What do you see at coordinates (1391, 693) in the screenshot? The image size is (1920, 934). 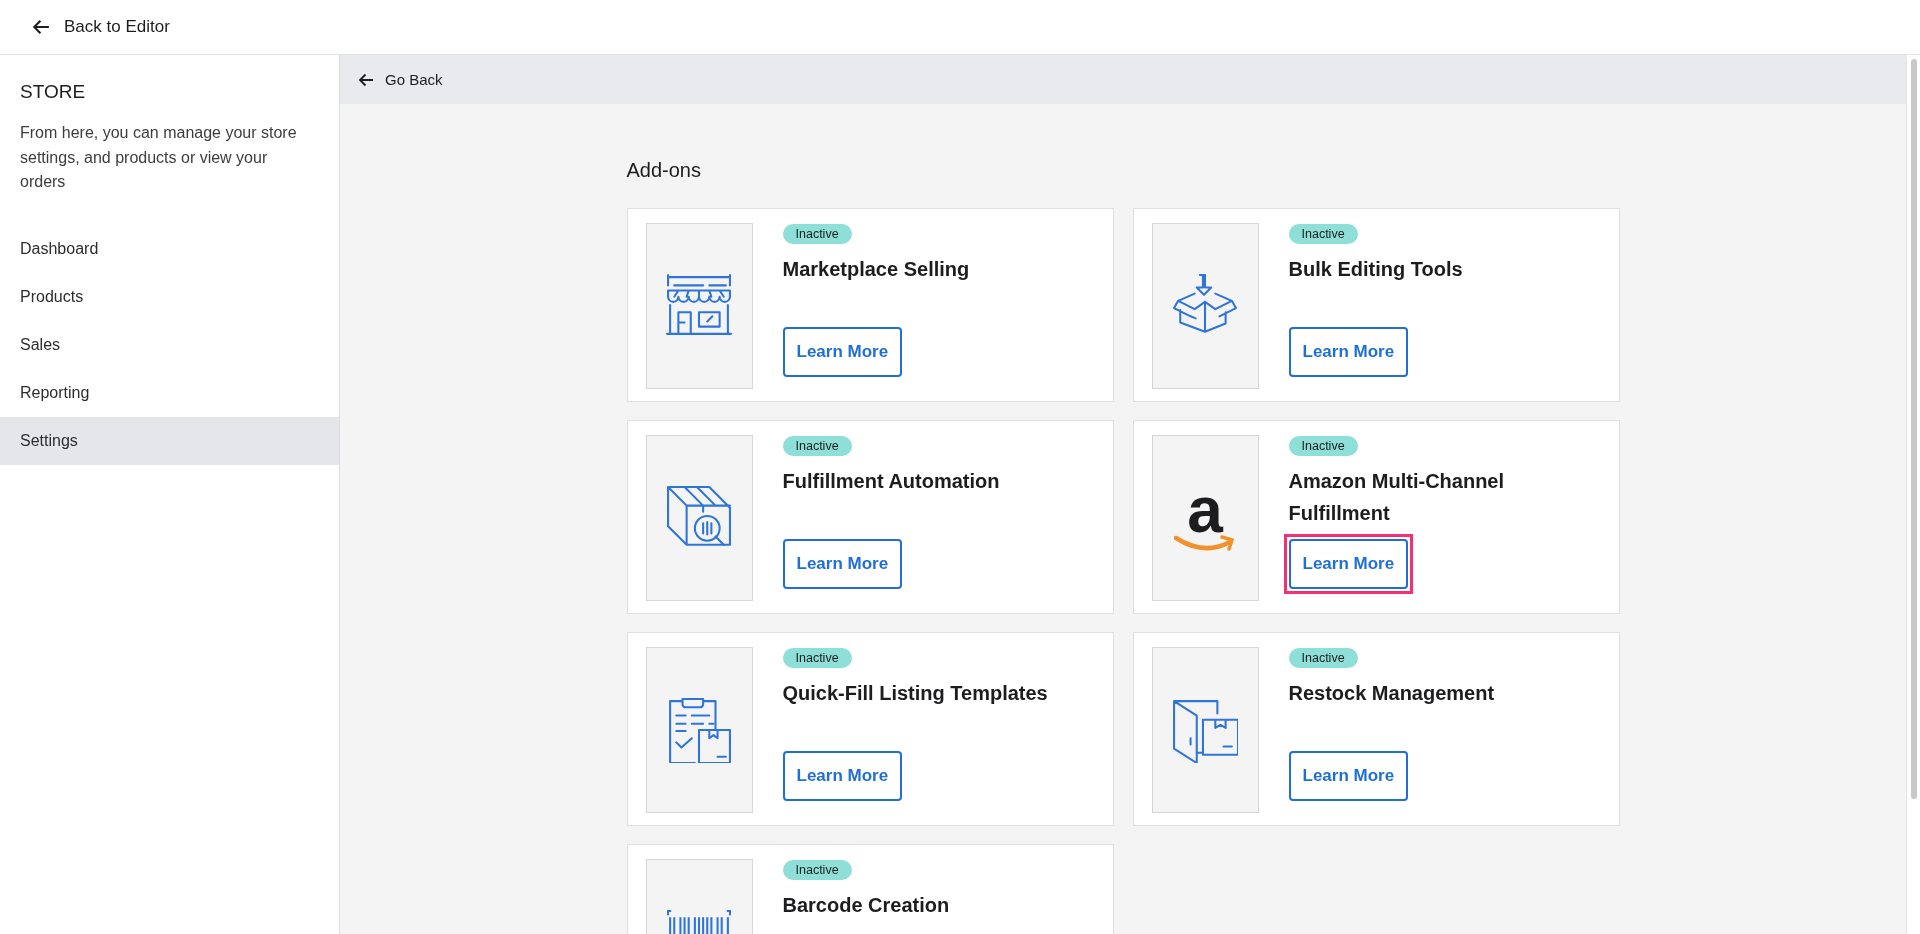 I see `addon-title: Restock Management` at bounding box center [1391, 693].